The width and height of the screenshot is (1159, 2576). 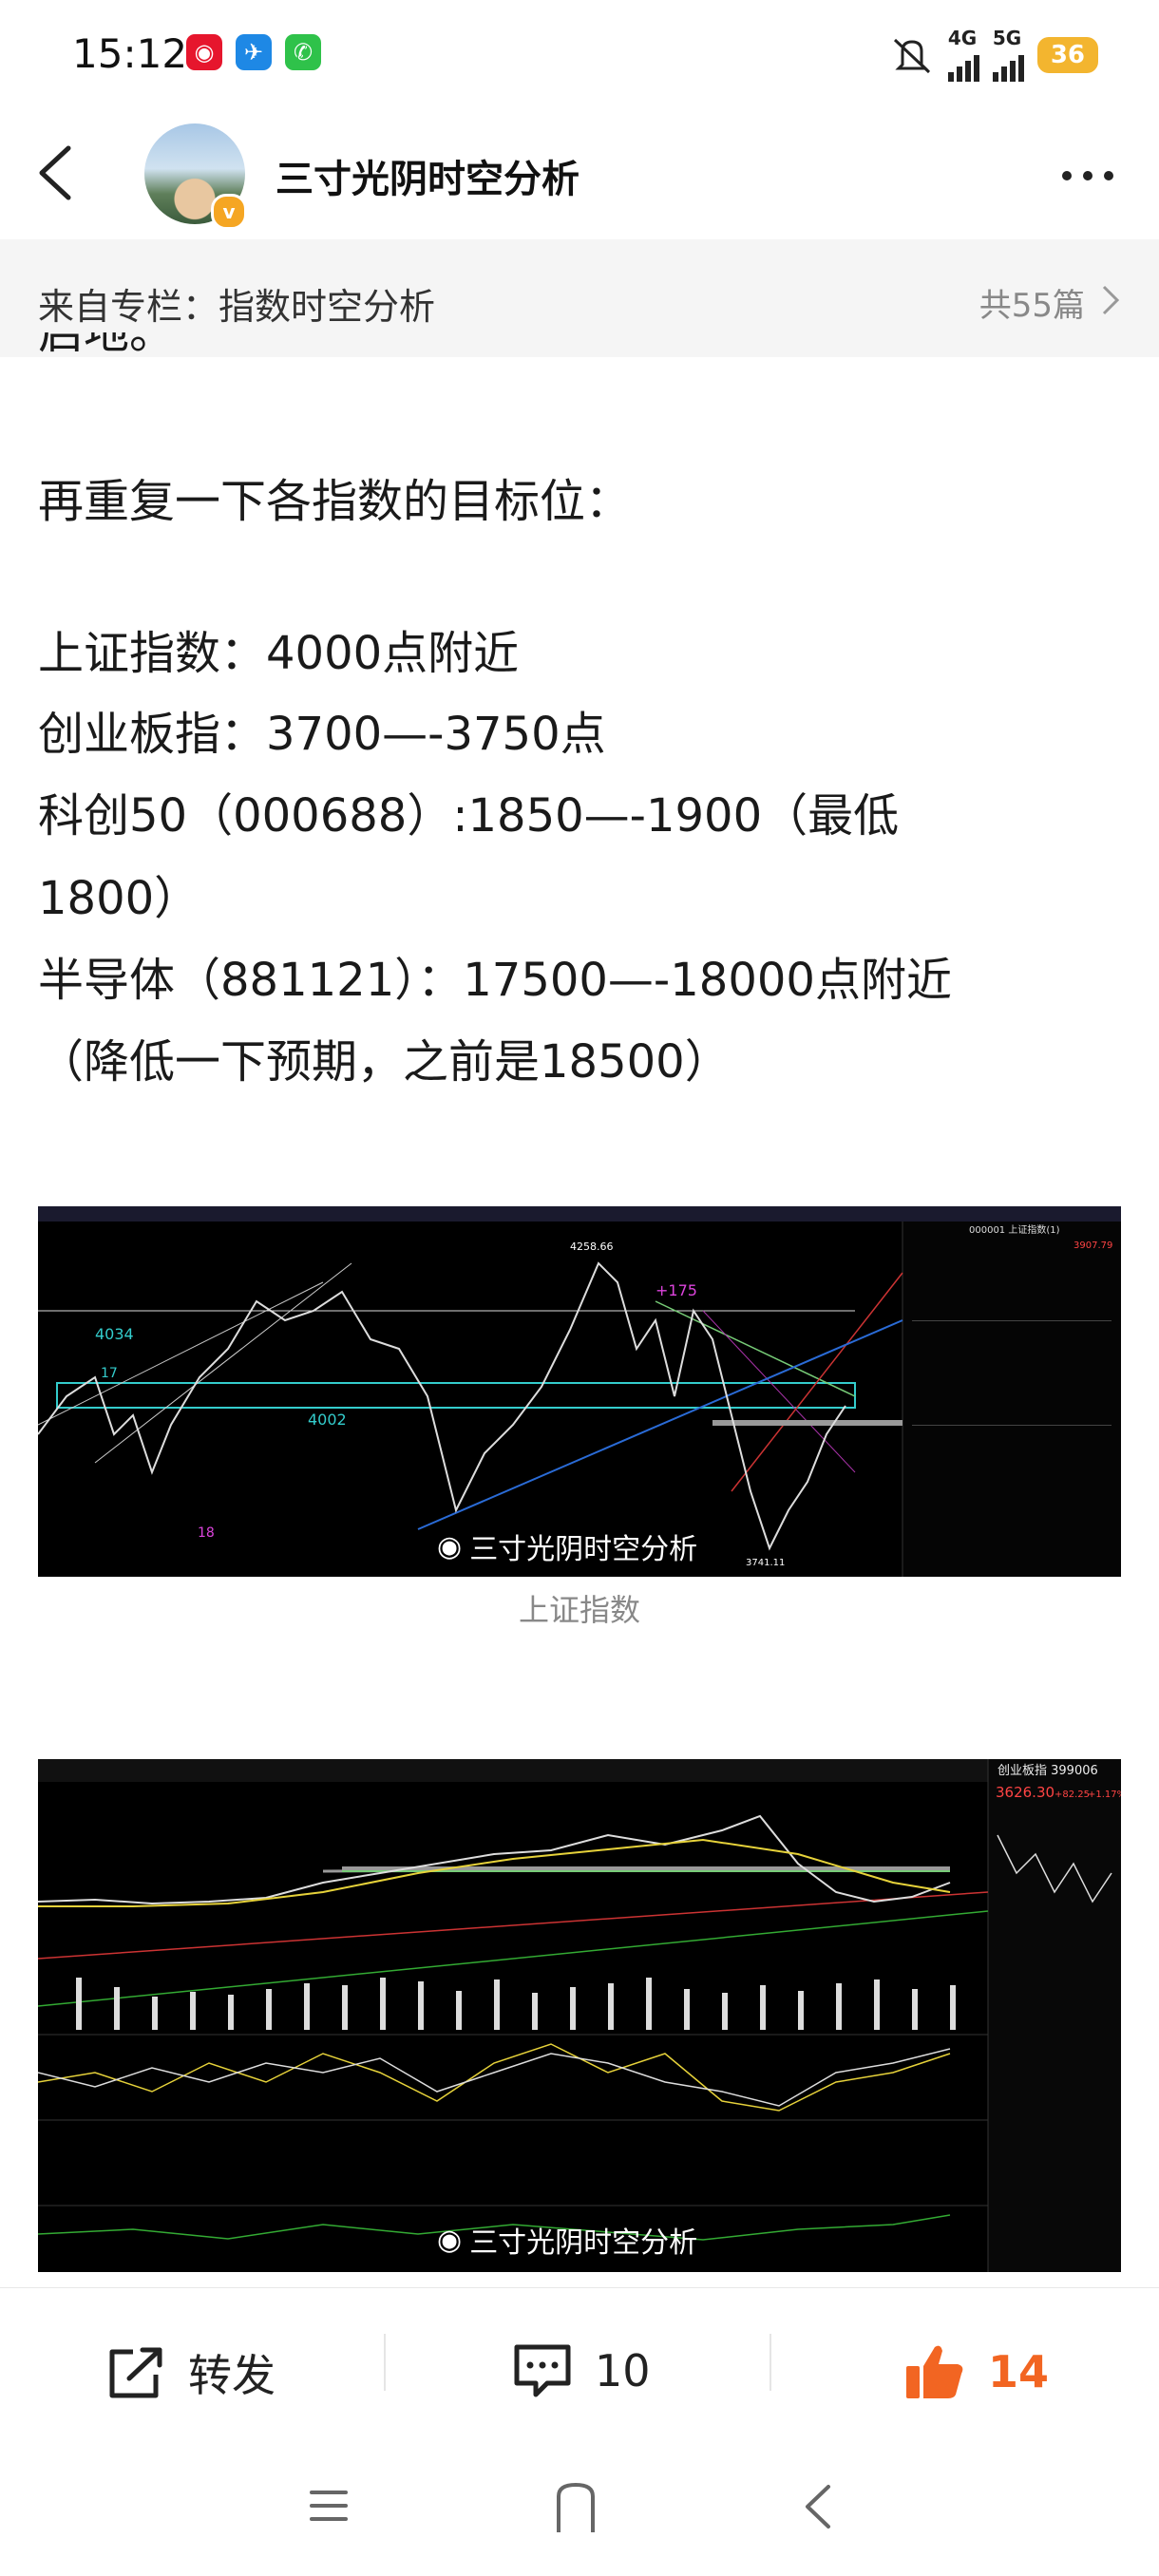 What do you see at coordinates (206, 1533) in the screenshot?
I see `label-18: 18` at bounding box center [206, 1533].